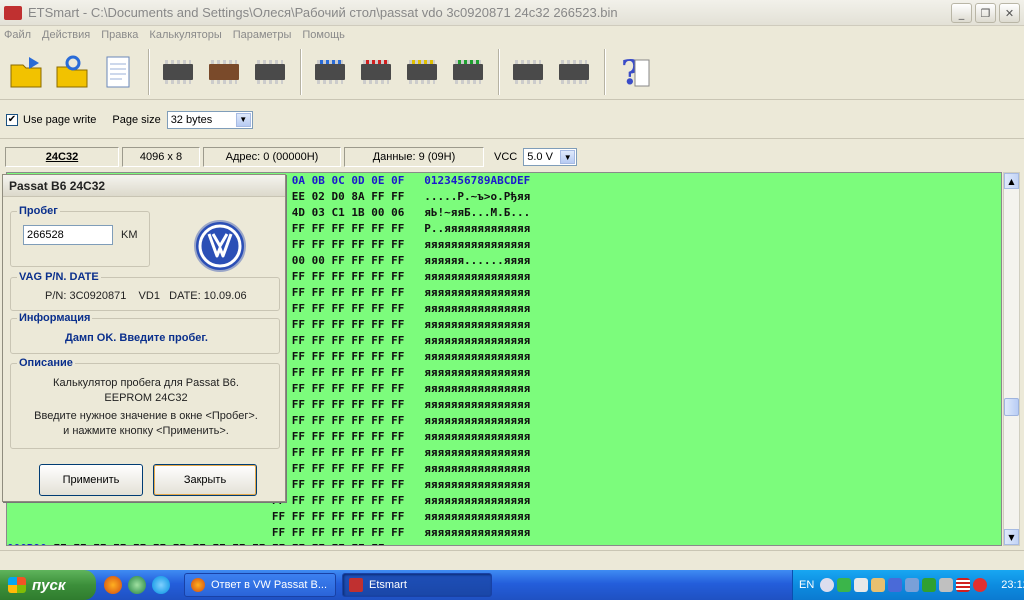 The height and width of the screenshot is (600, 1024). Describe the element at coordinates (477, 196) in the screenshot. I see `hex-row-ascii: .....Р.~ъ>о.Рђяя` at that location.